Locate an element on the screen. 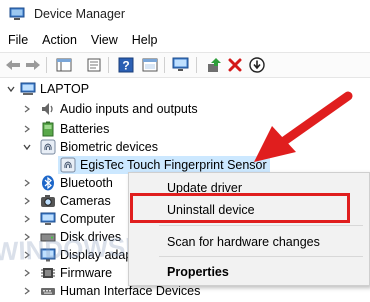 The height and width of the screenshot is (302, 370). red-arrow-icon is located at coordinates (303, 126).